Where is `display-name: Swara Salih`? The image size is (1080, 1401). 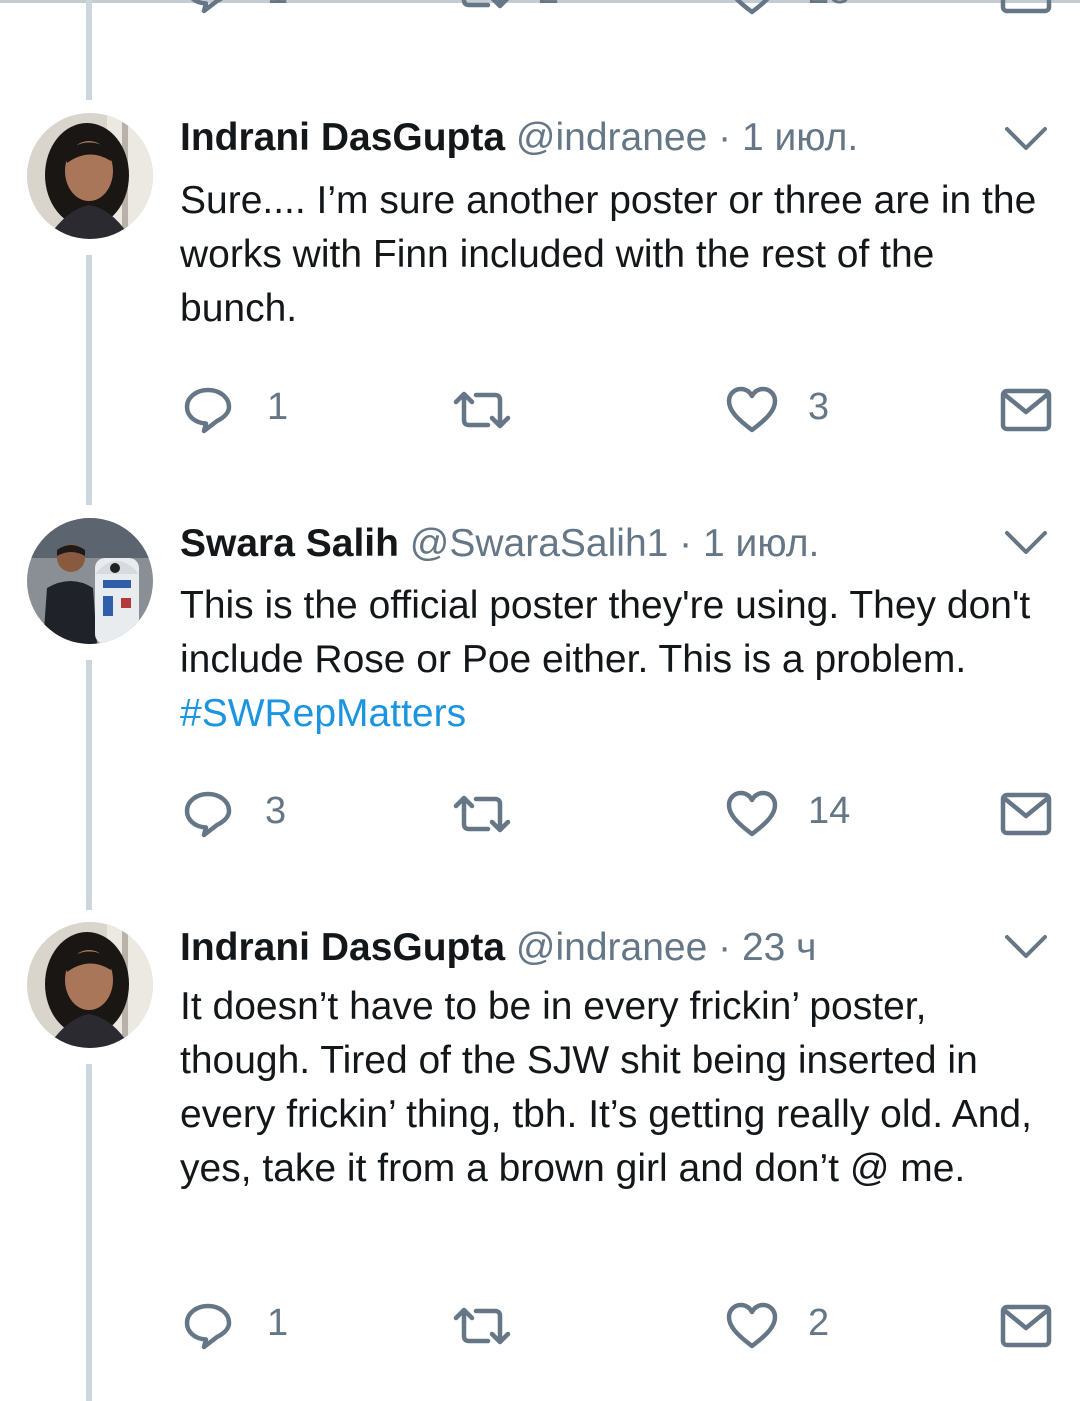
display-name: Swara Salih is located at coordinates (289, 543).